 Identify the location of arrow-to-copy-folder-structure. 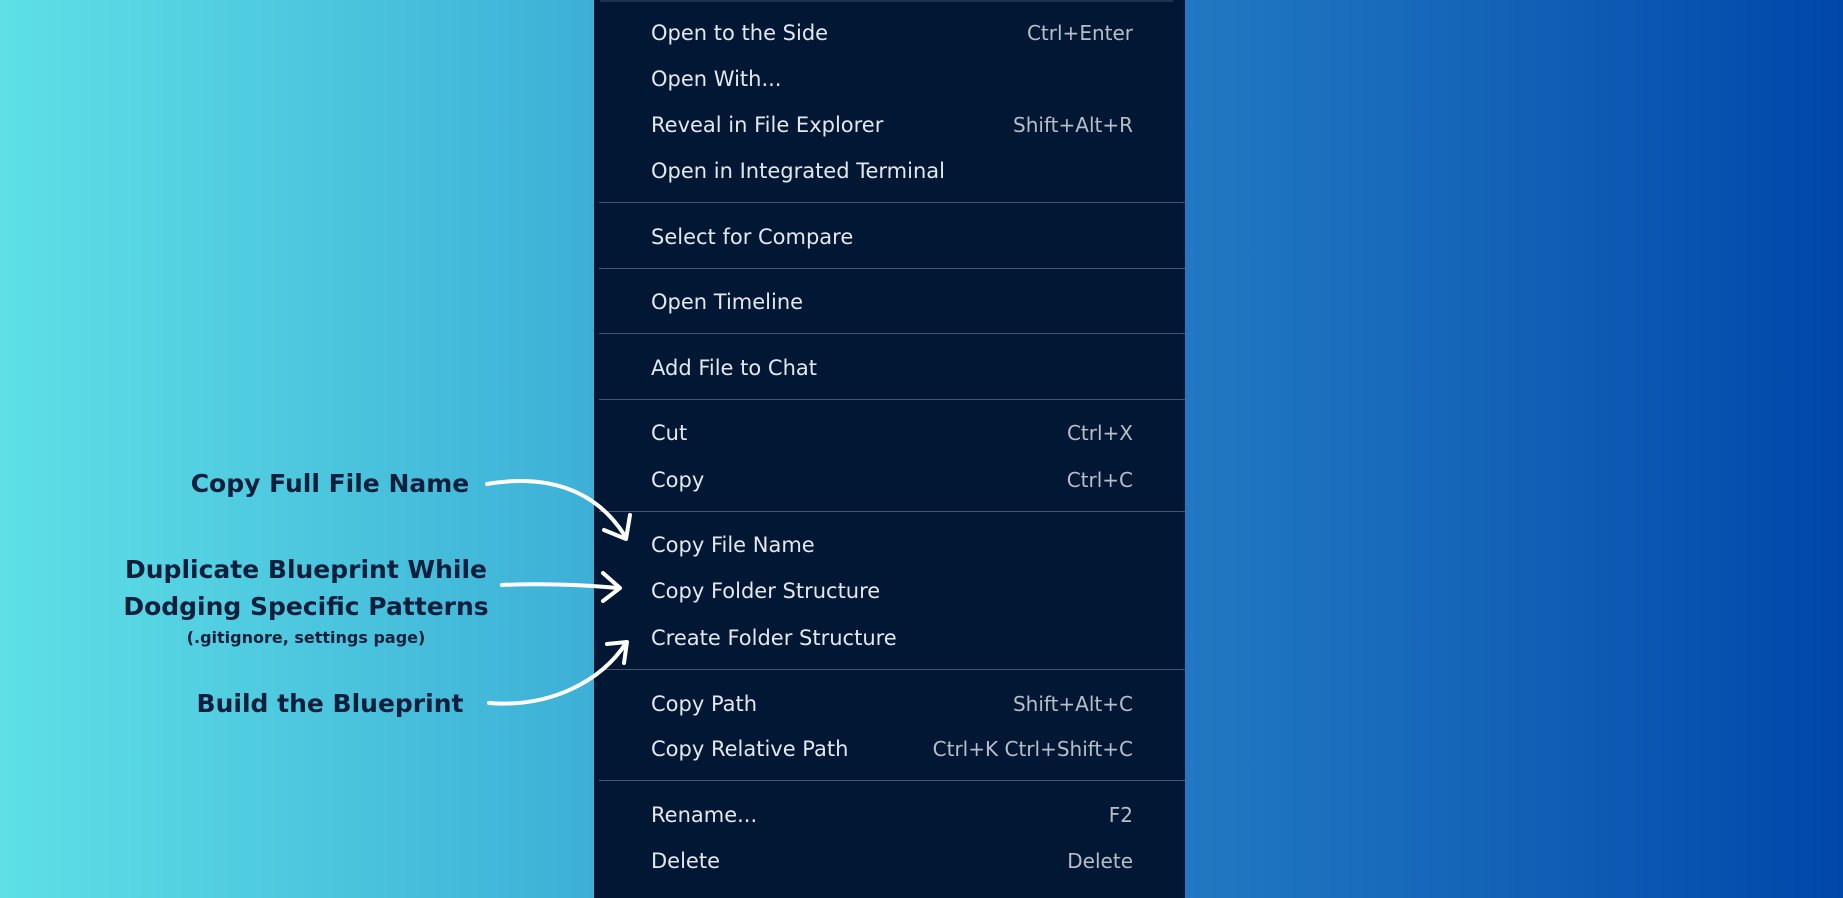
(560, 586).